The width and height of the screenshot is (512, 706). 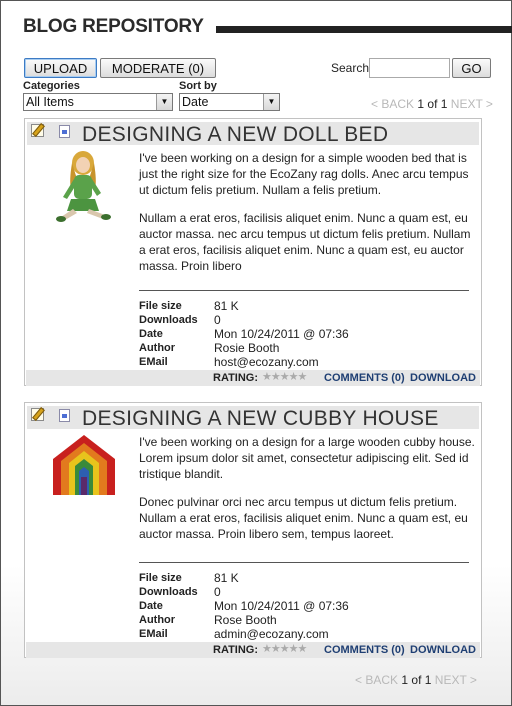 I want to click on page-header: BLOG REPOSITORY, so click(x=267, y=30).